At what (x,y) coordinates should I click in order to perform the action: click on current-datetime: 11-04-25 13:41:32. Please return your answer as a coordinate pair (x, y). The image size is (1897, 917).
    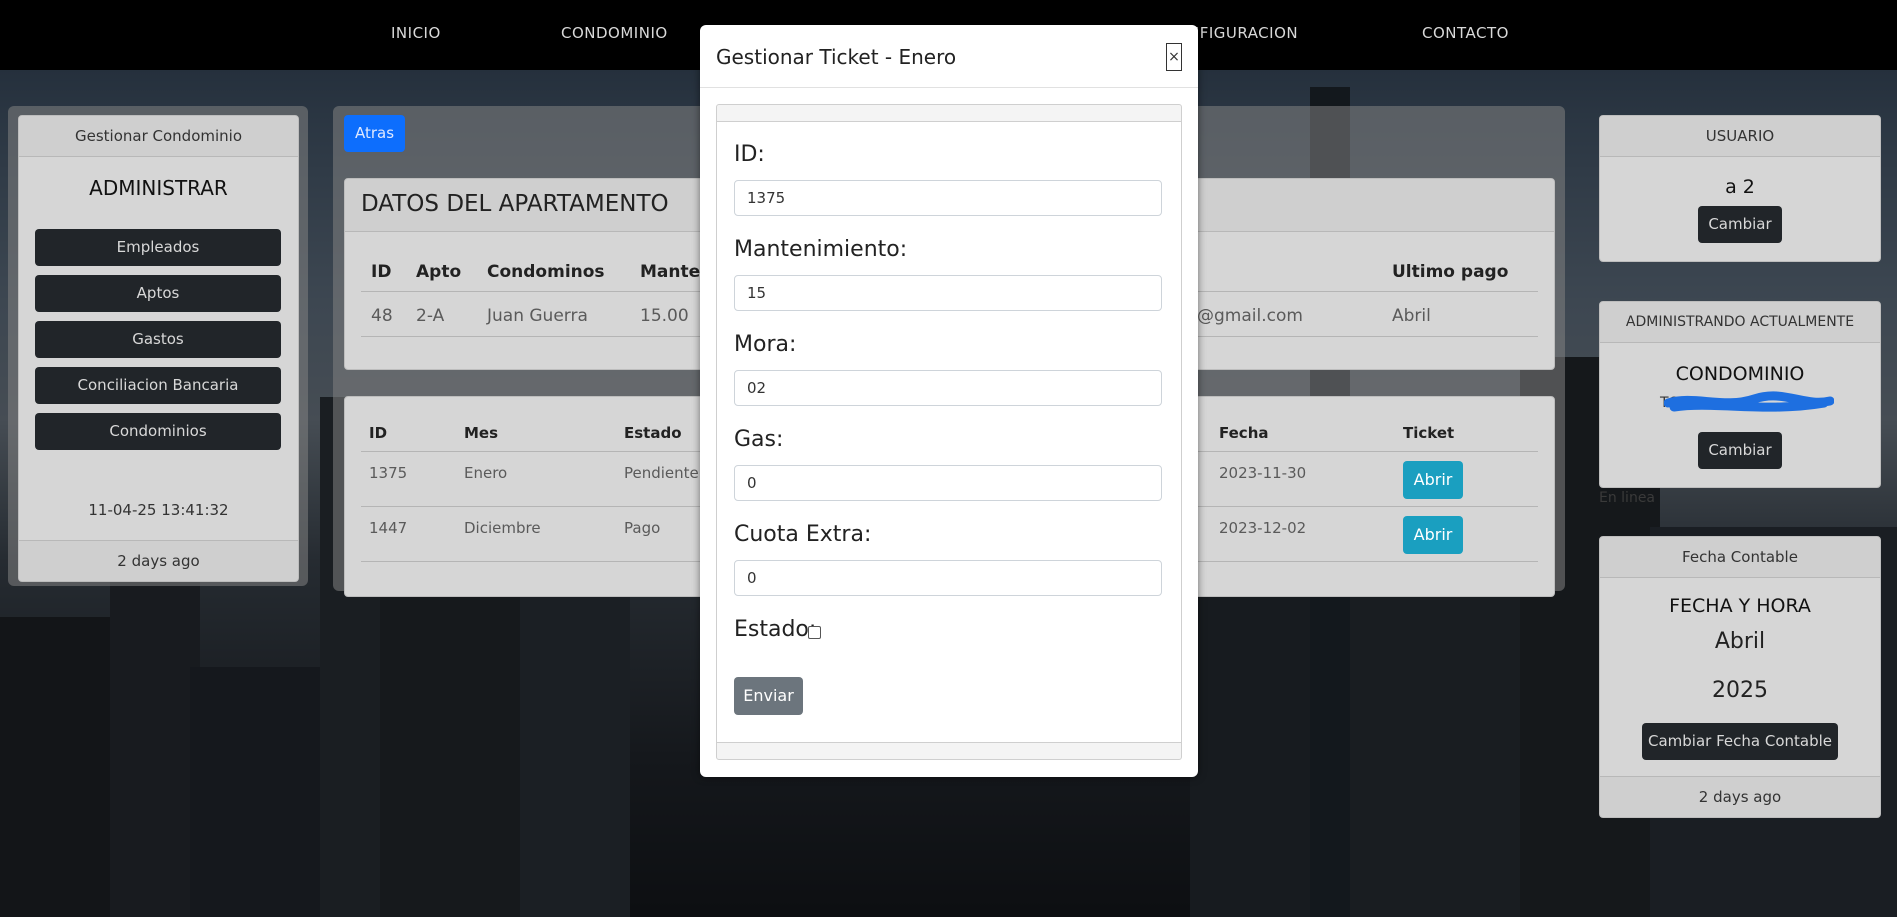
    Looking at the image, I should click on (158, 510).